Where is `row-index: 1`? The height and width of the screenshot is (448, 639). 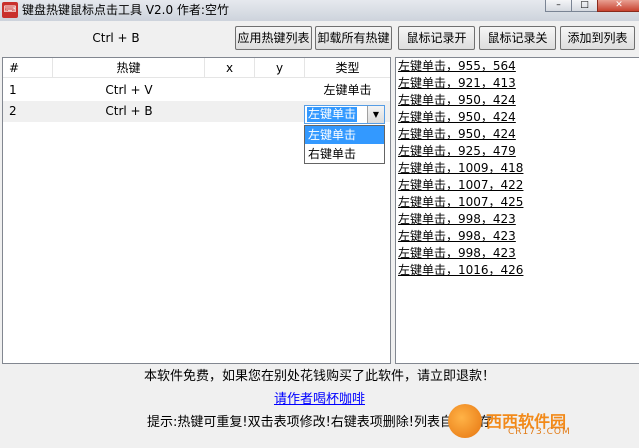 row-index: 1 is located at coordinates (13, 90).